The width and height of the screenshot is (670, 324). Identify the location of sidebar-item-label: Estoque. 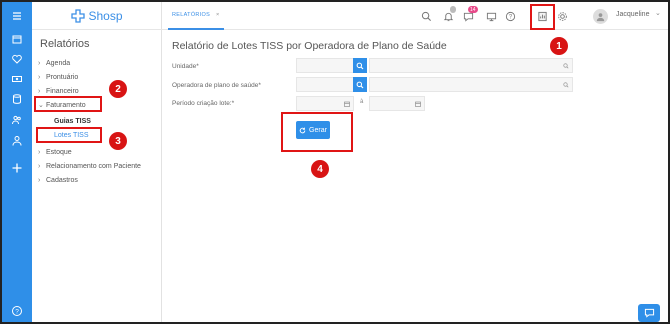
(59, 152).